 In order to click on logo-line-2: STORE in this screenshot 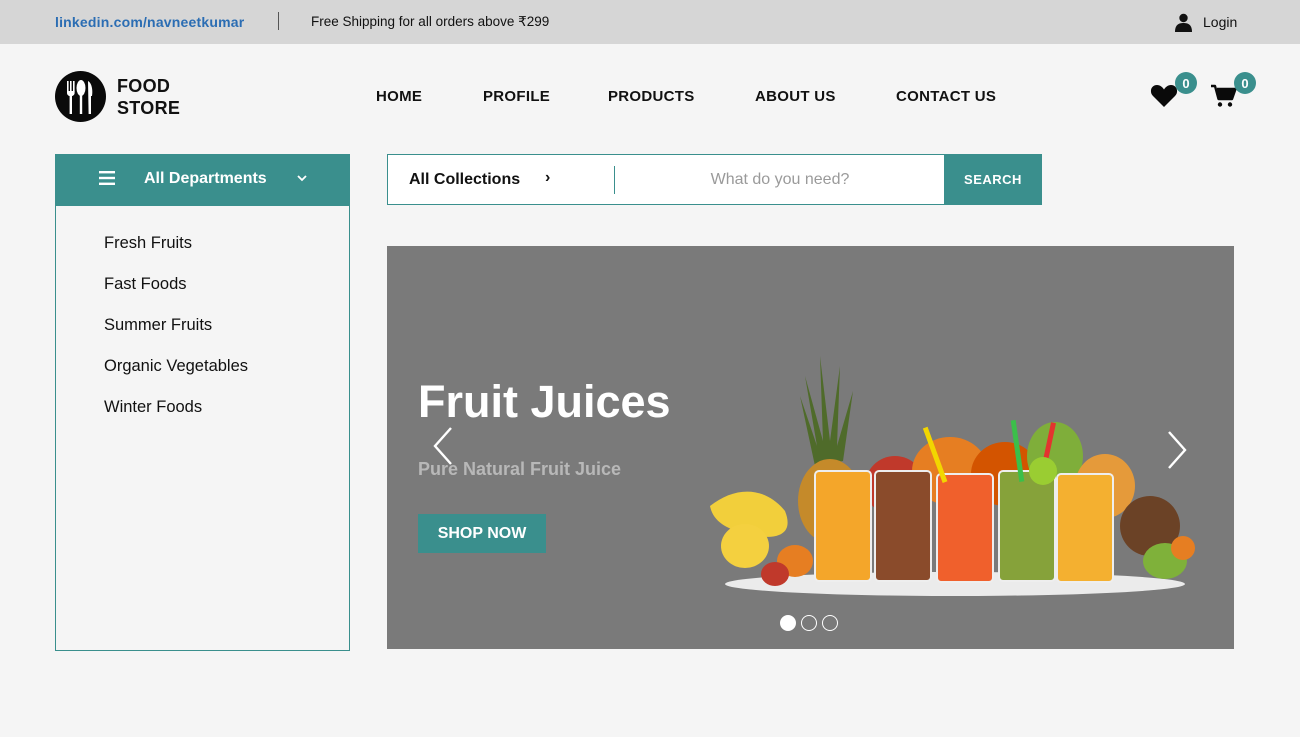, I will do `click(149, 107)`.